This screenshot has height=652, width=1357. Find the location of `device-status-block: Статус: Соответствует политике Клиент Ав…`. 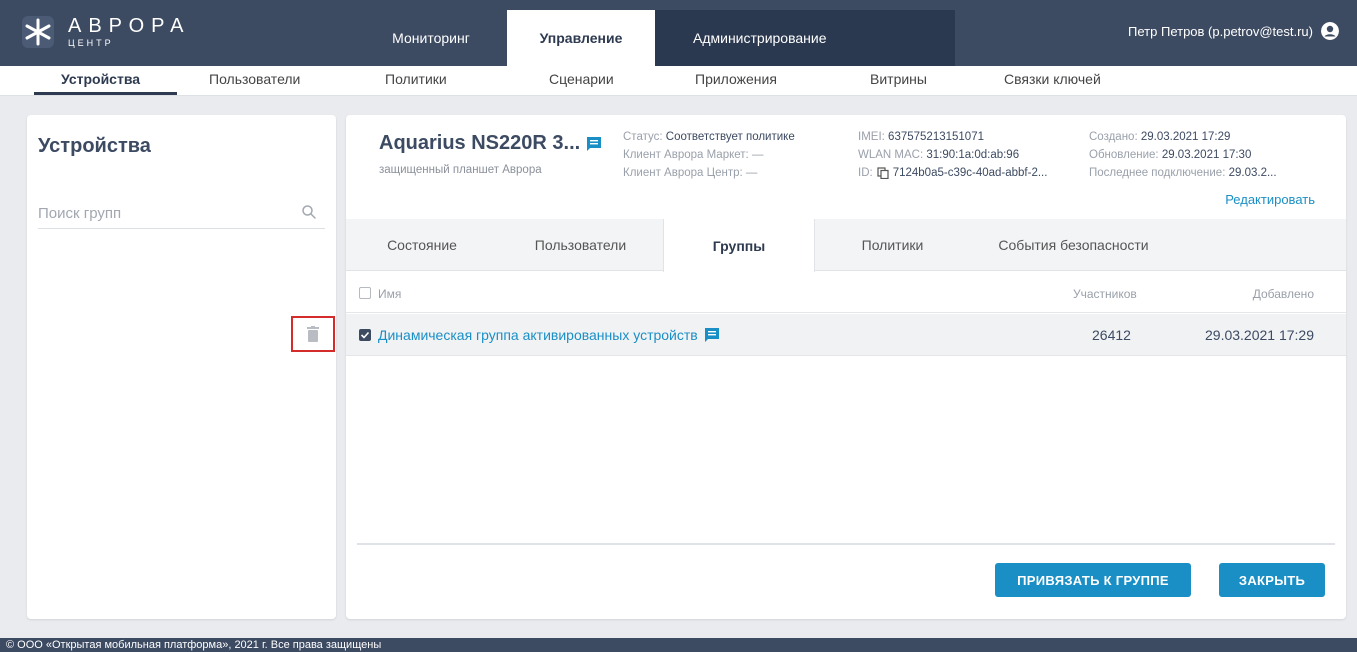

device-status-block: Статус: Соответствует политике Клиент Ав… is located at coordinates (709, 155).